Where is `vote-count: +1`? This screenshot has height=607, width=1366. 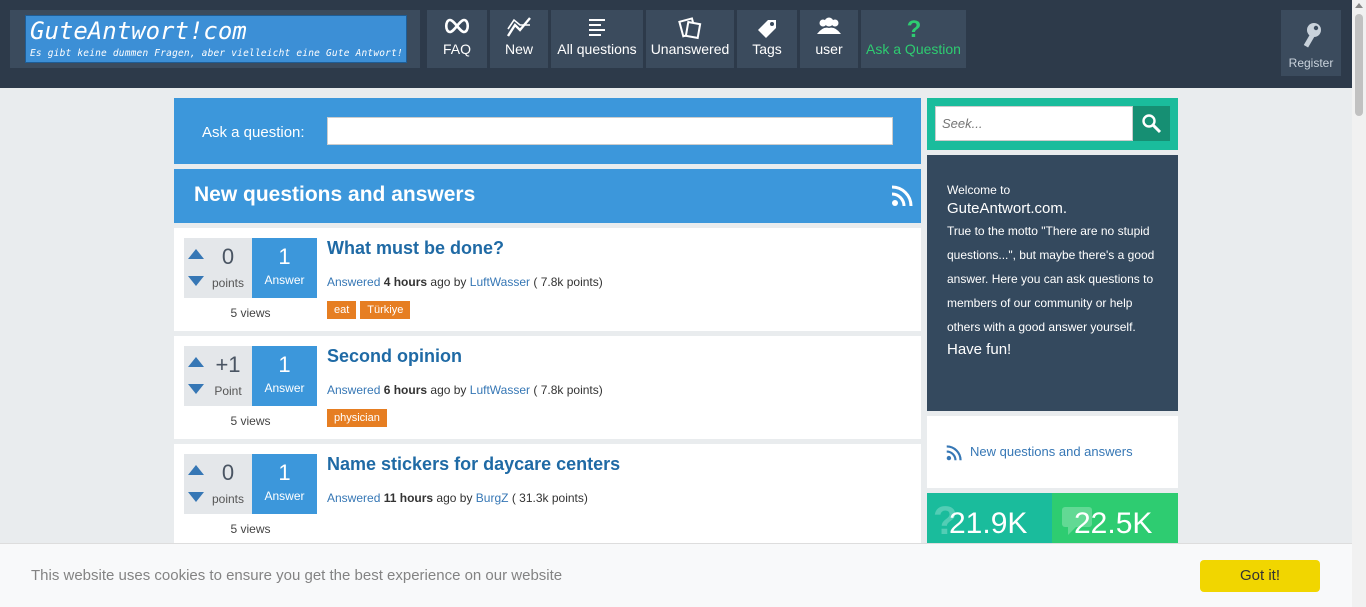
vote-count: +1 is located at coordinates (228, 364).